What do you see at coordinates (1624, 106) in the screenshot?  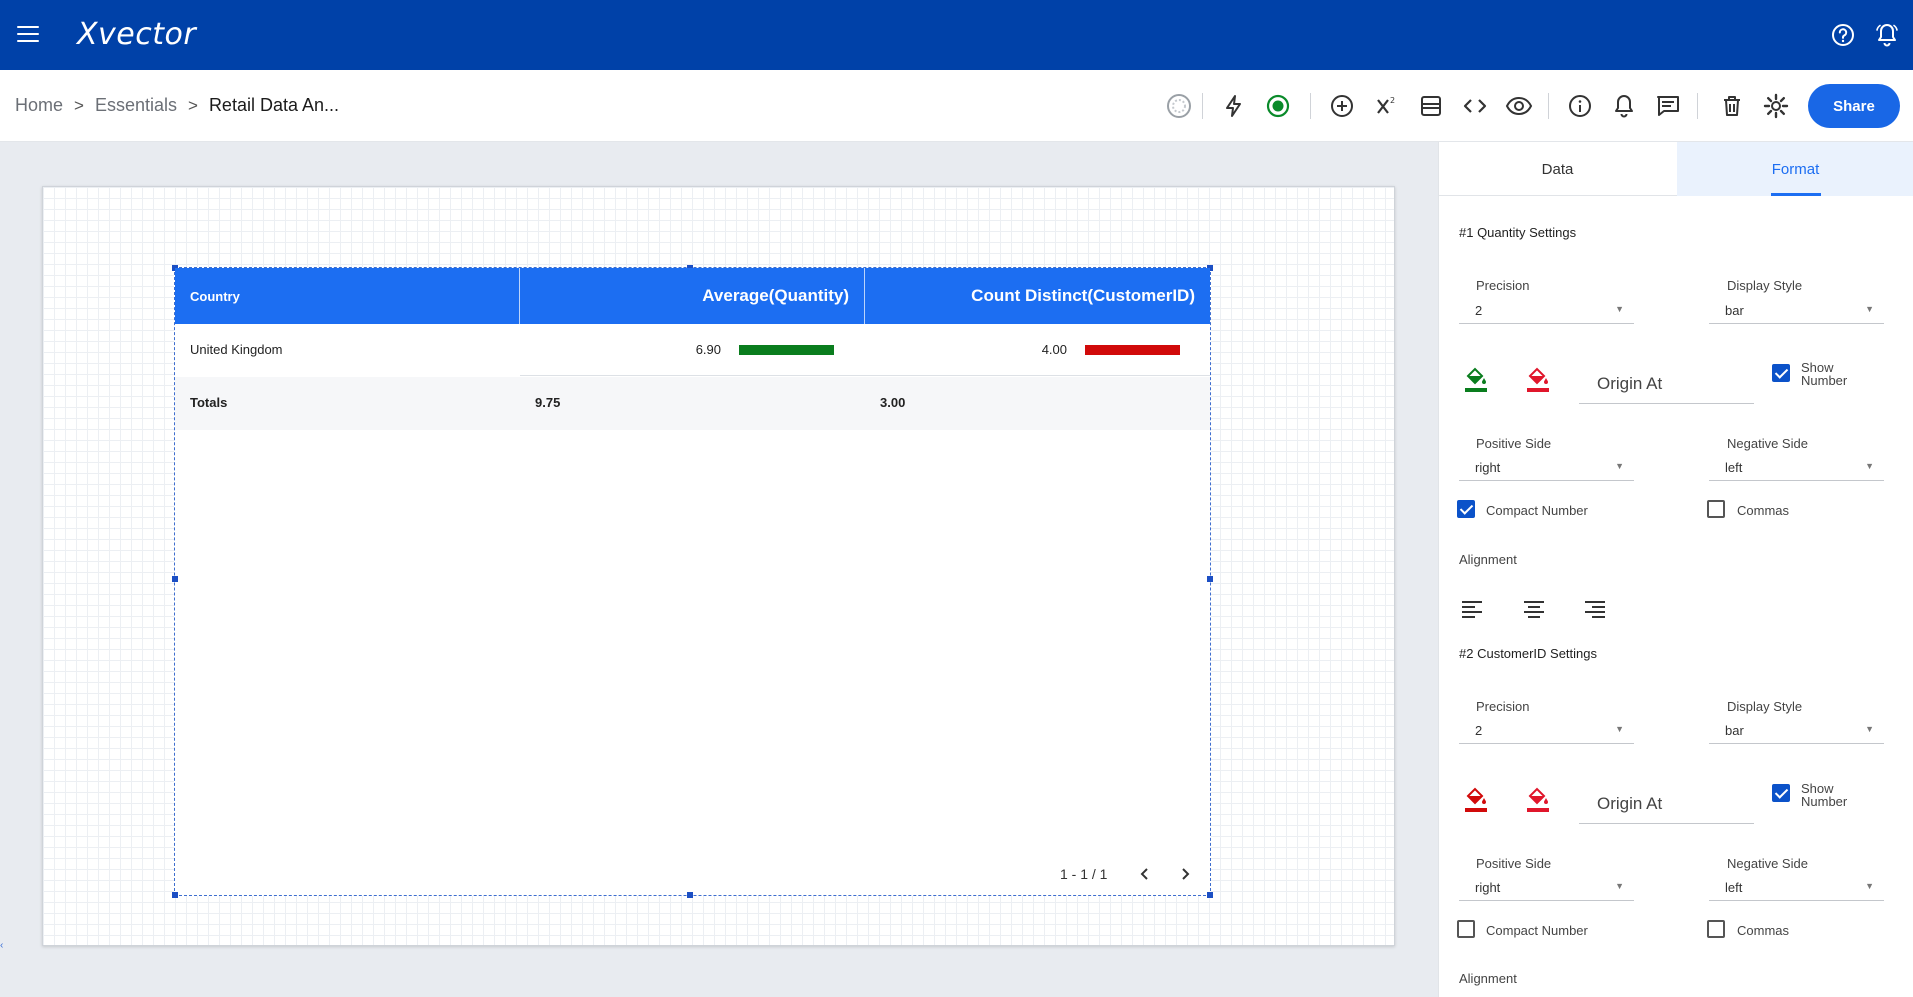 I see `alert-bell-icon` at bounding box center [1624, 106].